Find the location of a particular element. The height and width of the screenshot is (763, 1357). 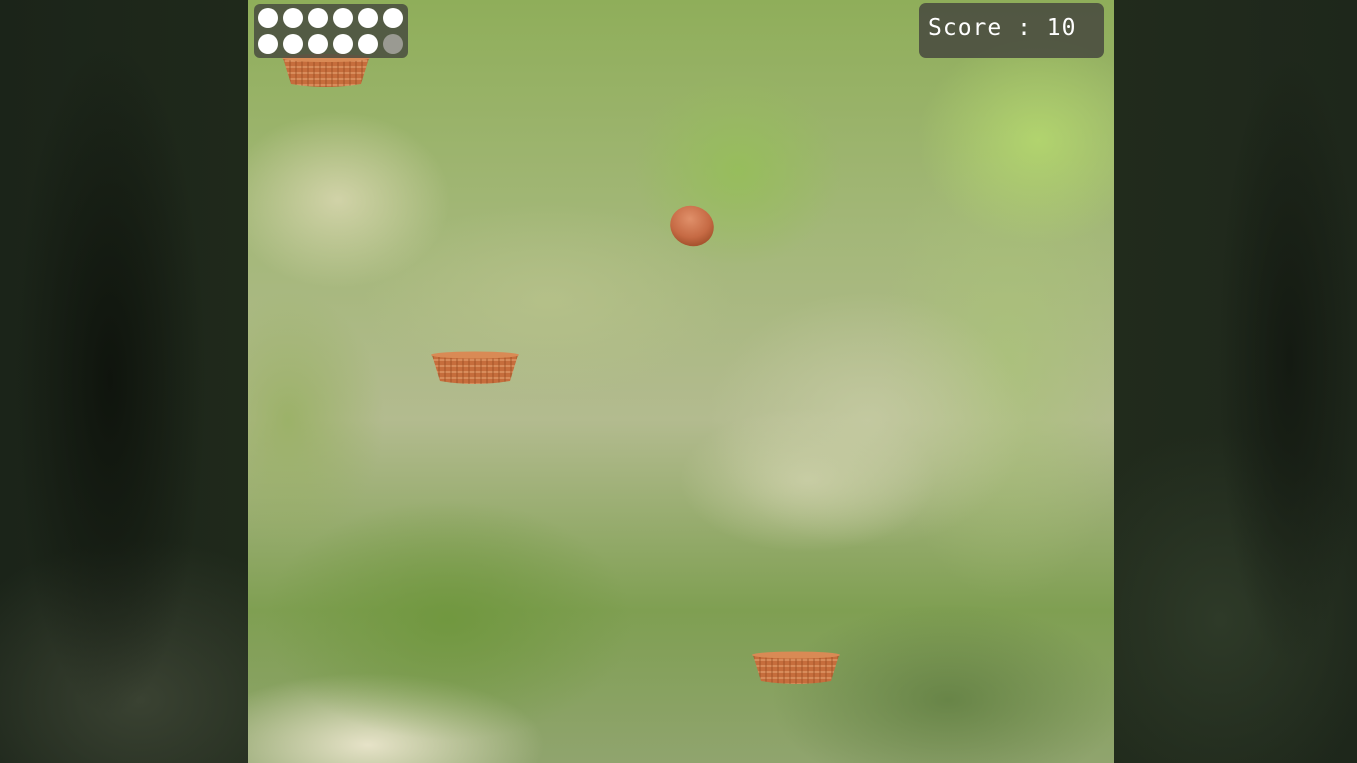

score-label: Score is located at coordinates (965, 28).